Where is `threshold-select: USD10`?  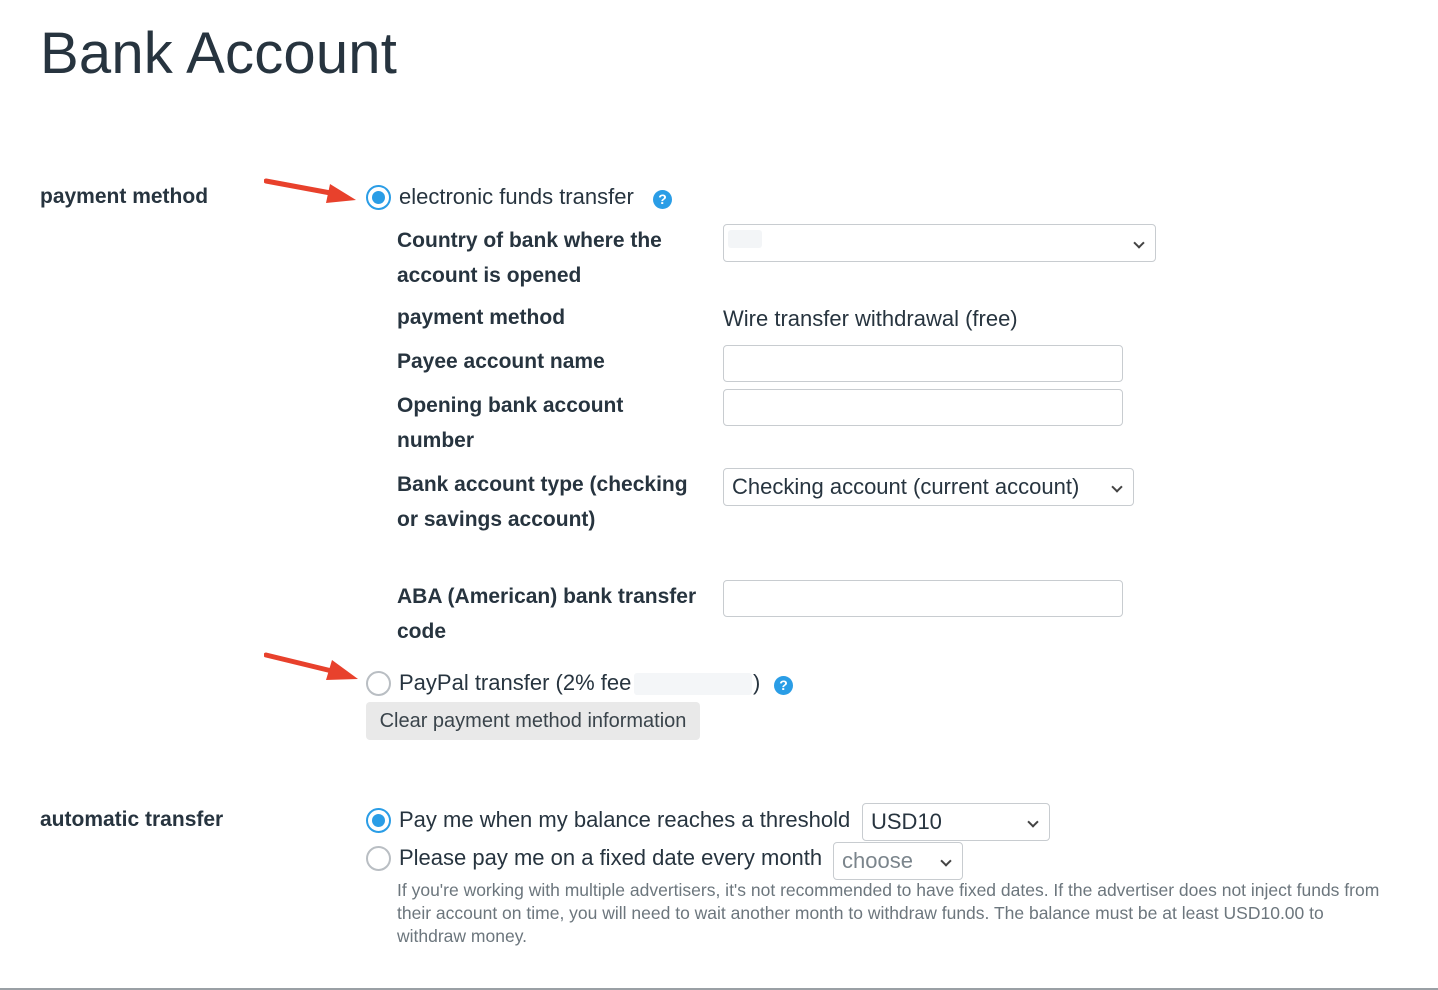 threshold-select: USD10 is located at coordinates (956, 822).